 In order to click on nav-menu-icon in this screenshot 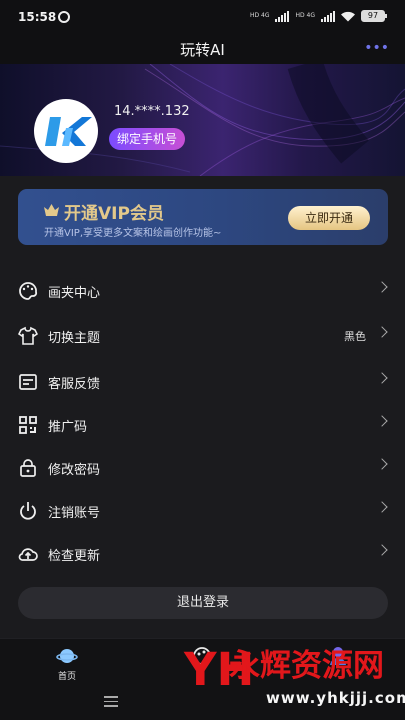, I will do `click(111, 703)`.